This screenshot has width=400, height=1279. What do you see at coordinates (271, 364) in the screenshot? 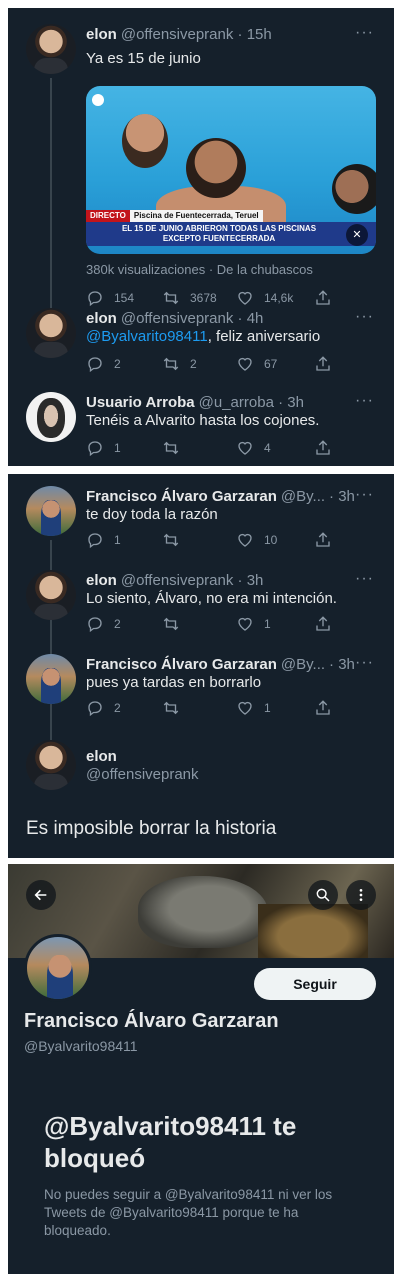
I see `like-count: 67` at bounding box center [271, 364].